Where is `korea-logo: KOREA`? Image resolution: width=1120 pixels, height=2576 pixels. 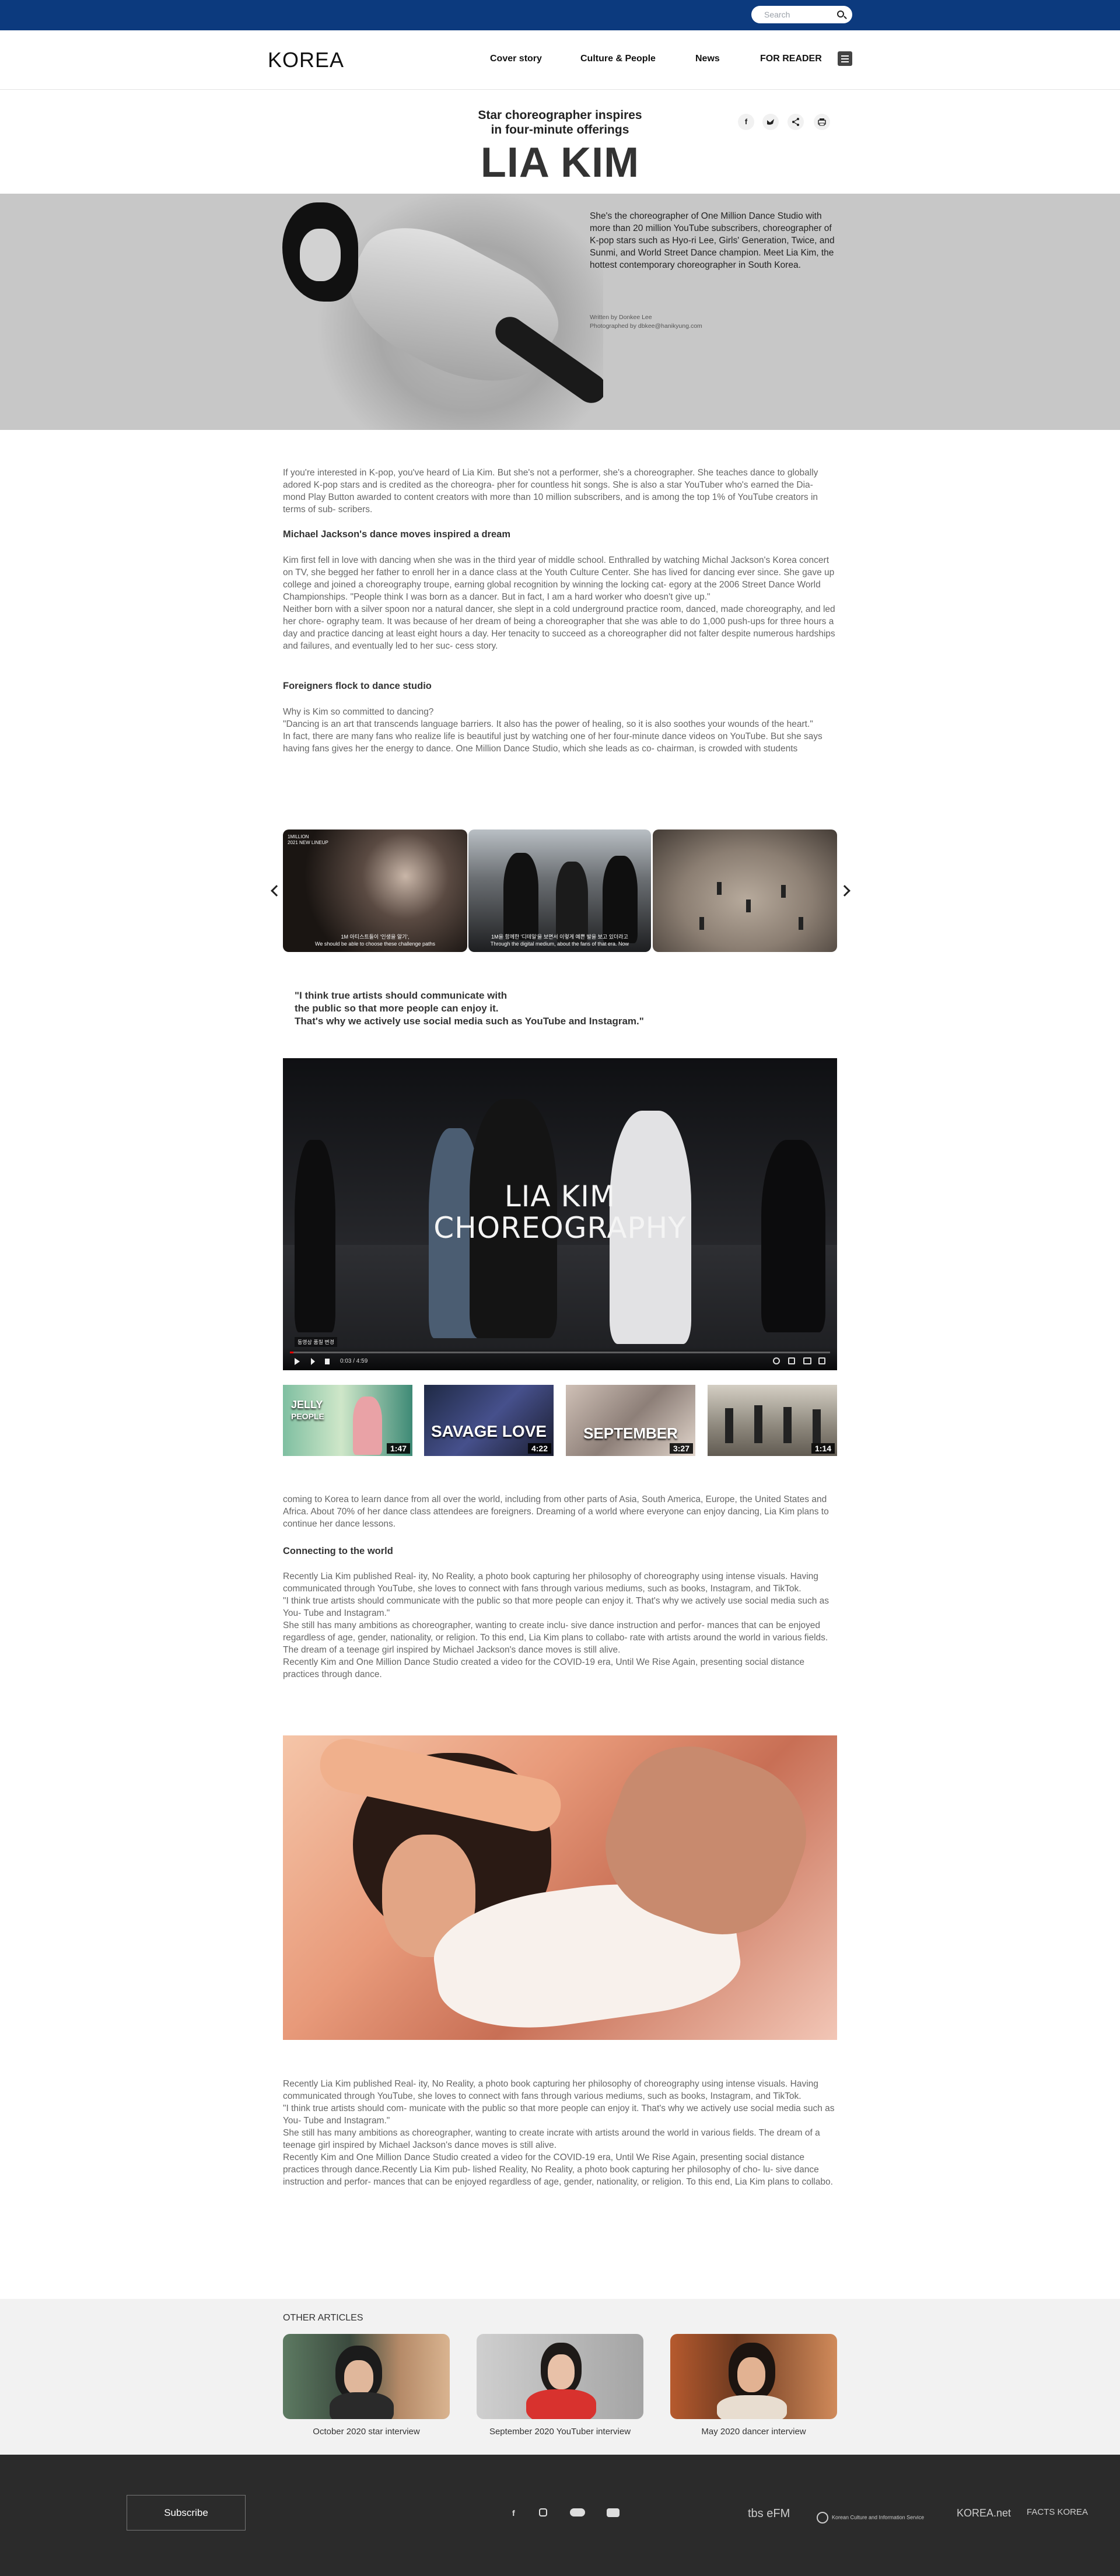 korea-logo: KOREA is located at coordinates (306, 60).